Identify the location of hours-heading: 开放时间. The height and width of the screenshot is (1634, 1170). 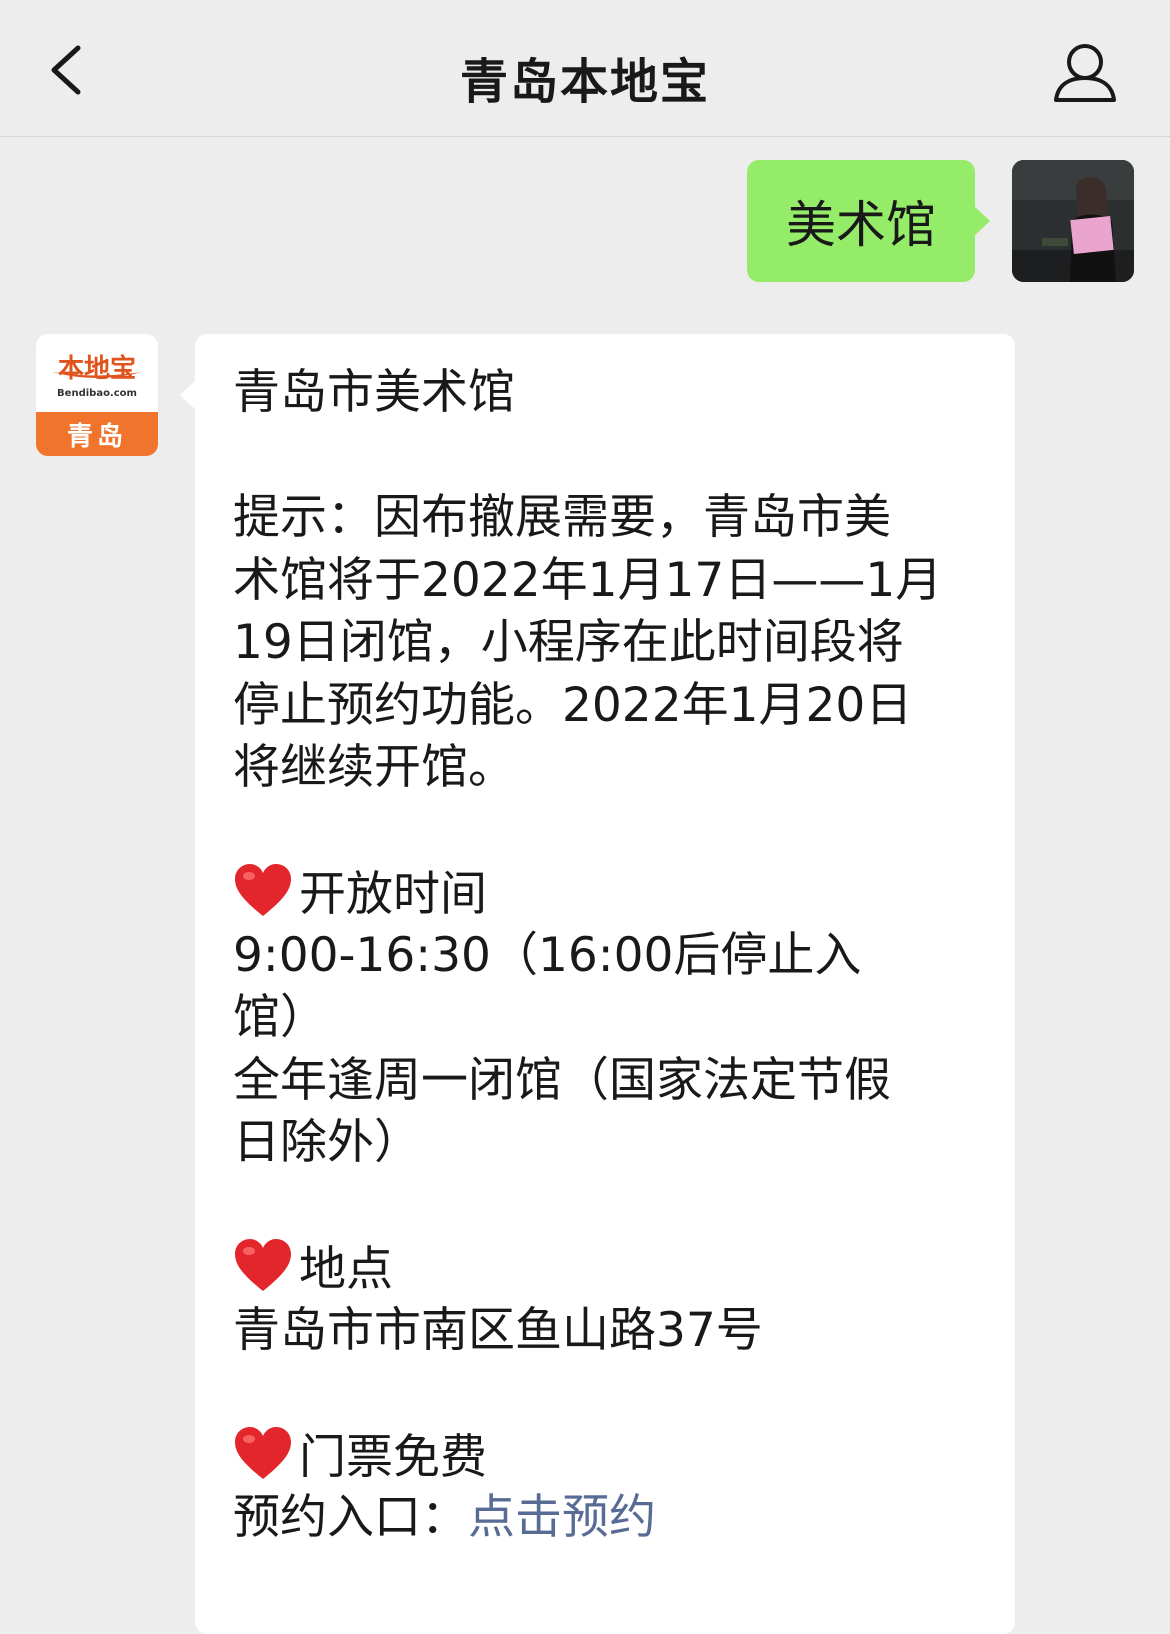
(393, 894).